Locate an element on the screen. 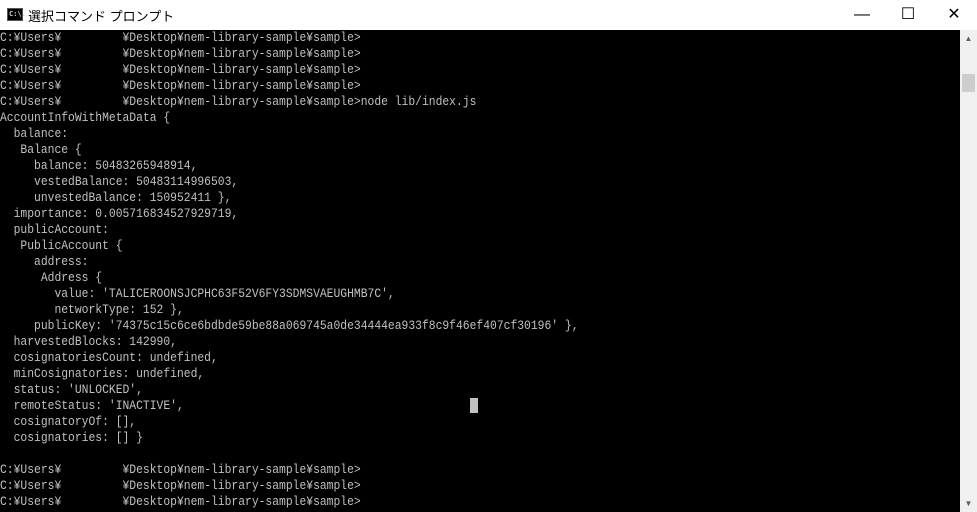  console-line: cosignatoryOf: [], is located at coordinates (68, 421).